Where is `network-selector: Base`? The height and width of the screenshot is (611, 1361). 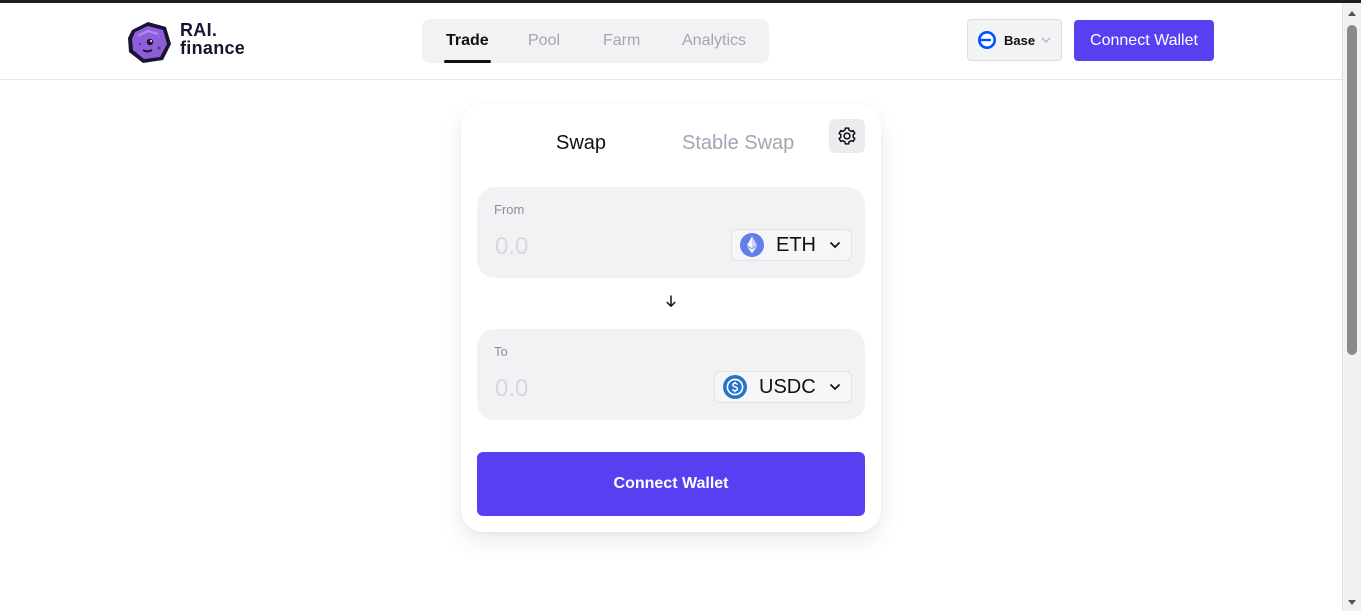 network-selector: Base is located at coordinates (1014, 40).